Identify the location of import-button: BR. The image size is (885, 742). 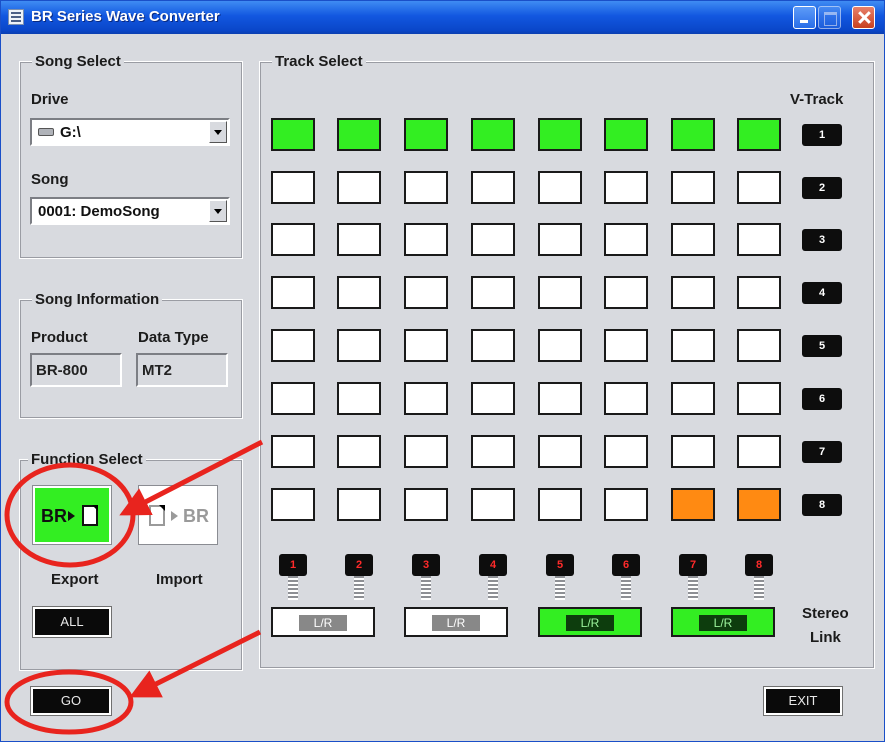
(178, 515).